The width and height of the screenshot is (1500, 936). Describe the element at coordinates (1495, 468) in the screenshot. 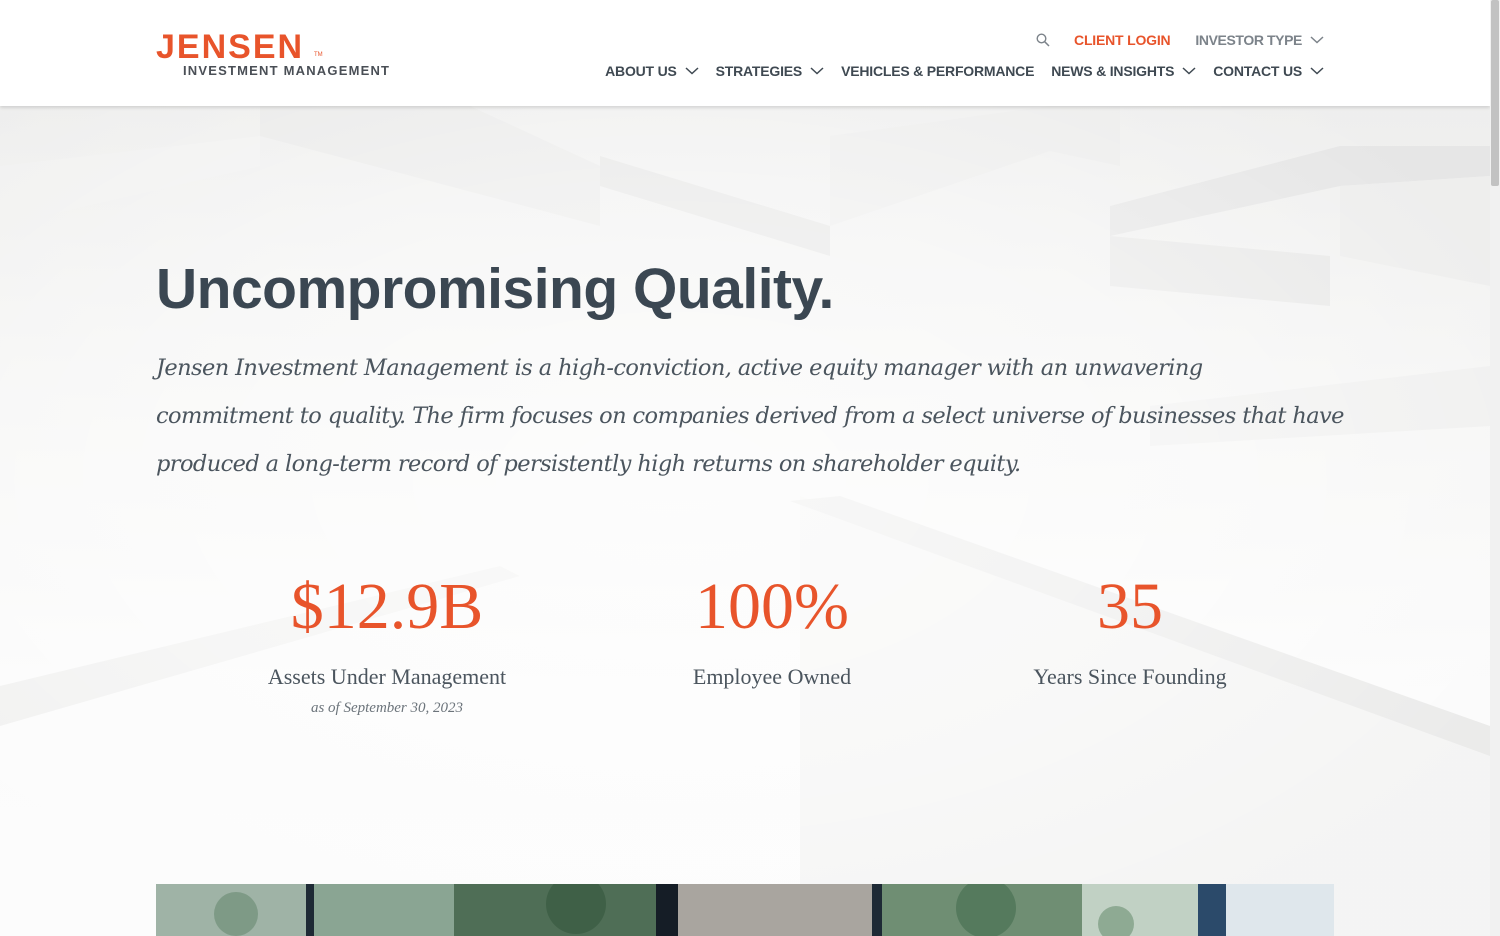

I see `page-scrollbar` at that location.